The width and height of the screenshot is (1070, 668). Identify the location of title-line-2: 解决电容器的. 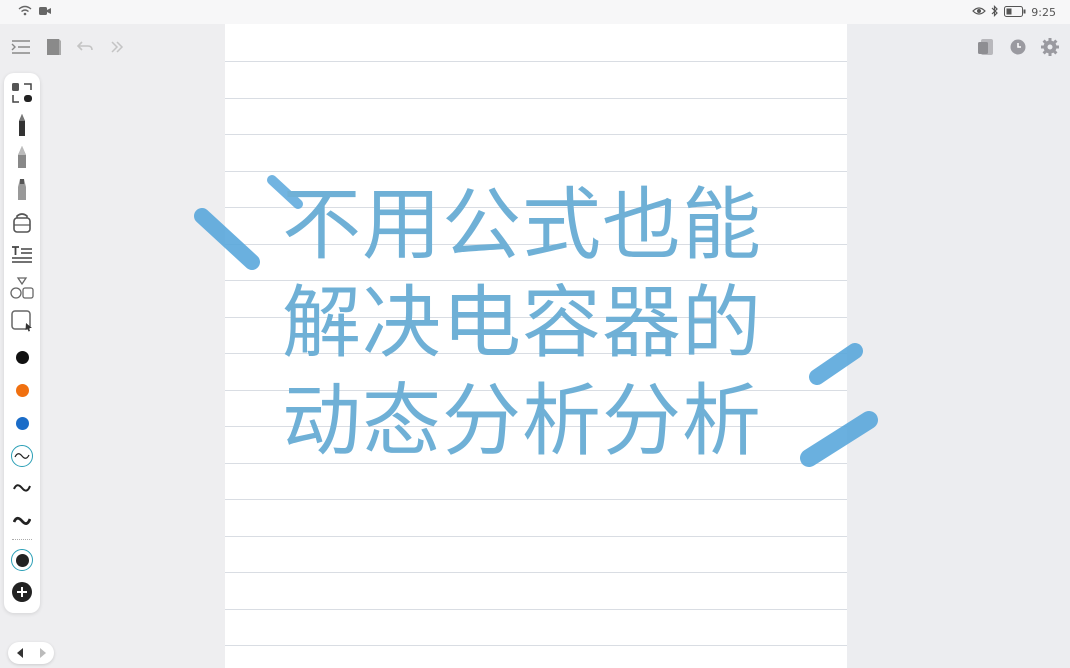
(522, 323).